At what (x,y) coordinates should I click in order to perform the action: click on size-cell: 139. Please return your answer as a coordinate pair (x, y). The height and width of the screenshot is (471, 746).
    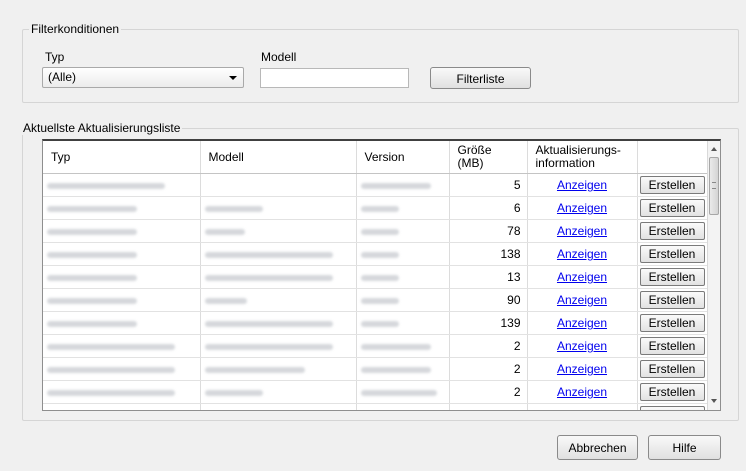
    Looking at the image, I should click on (488, 323).